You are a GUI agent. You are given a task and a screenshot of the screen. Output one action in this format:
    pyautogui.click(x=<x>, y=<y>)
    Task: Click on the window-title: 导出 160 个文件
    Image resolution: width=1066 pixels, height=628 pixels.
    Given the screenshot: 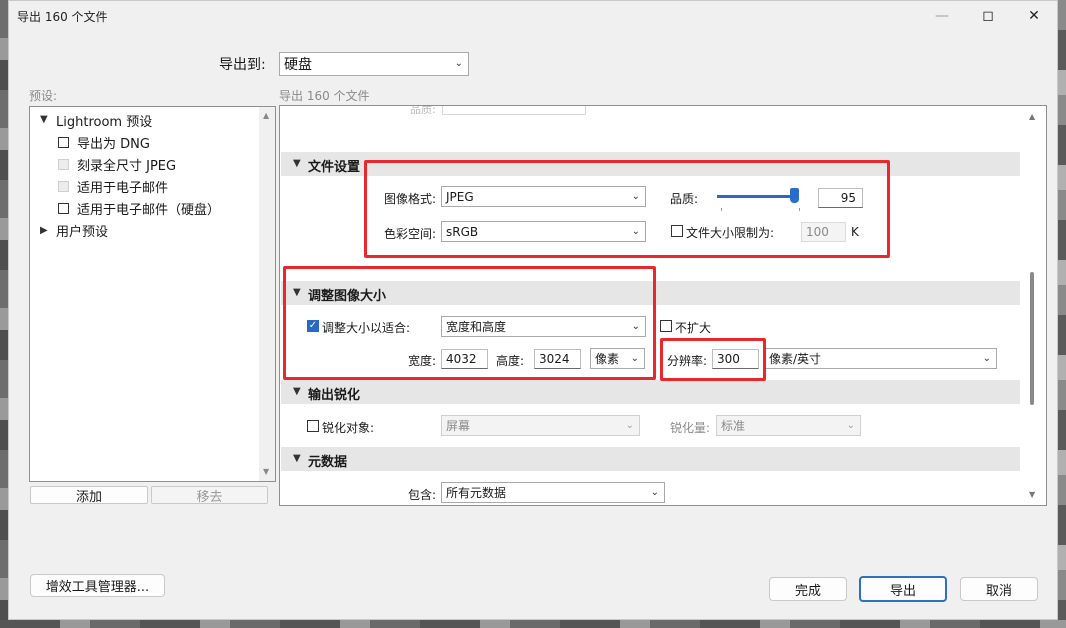 What is the action you would take?
    pyautogui.click(x=62, y=17)
    